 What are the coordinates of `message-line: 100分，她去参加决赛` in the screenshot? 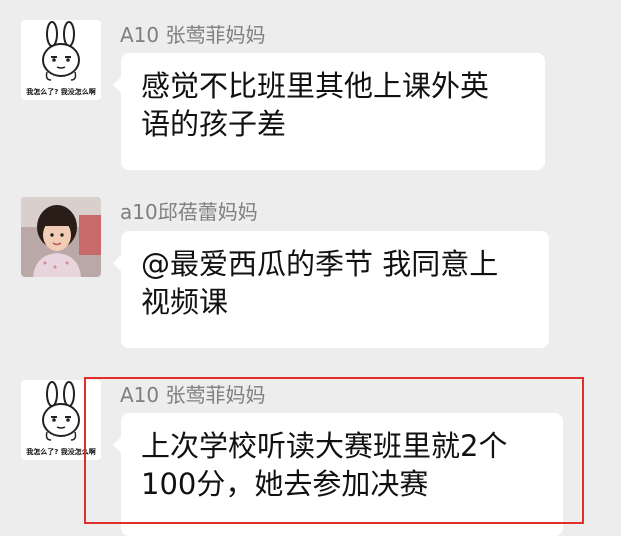 It's located at (285, 484).